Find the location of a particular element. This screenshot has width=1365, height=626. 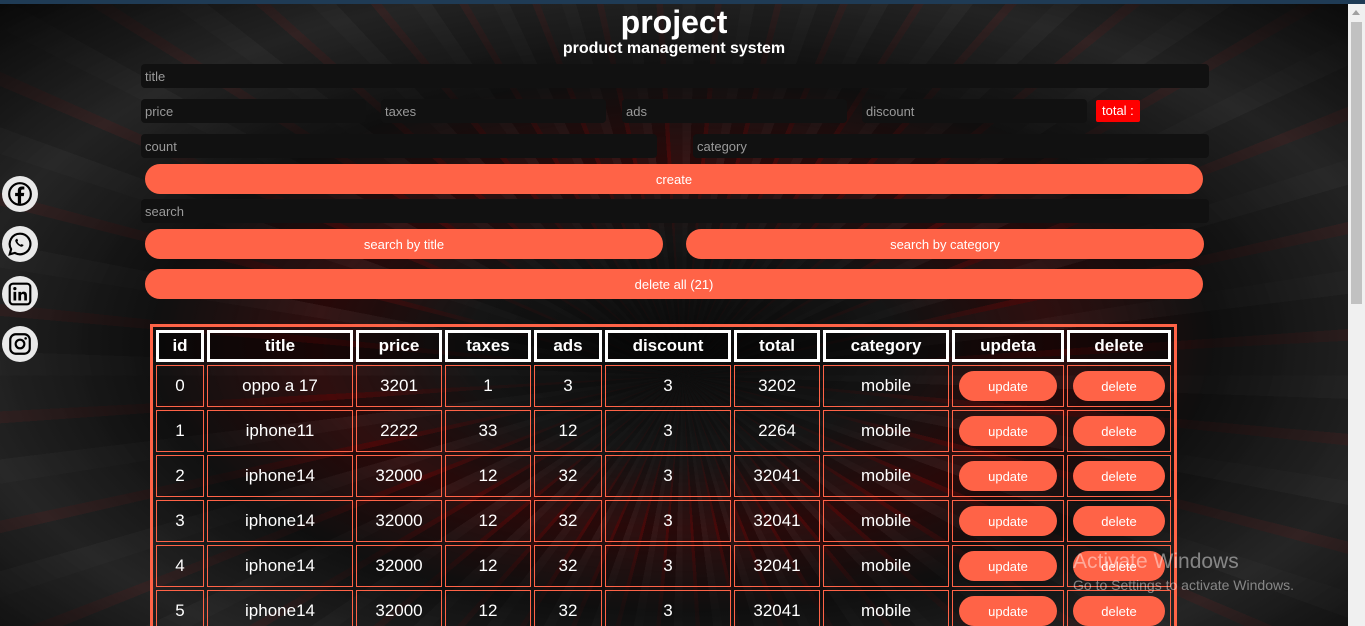

search-by-category-button: search by category is located at coordinates (945, 244).